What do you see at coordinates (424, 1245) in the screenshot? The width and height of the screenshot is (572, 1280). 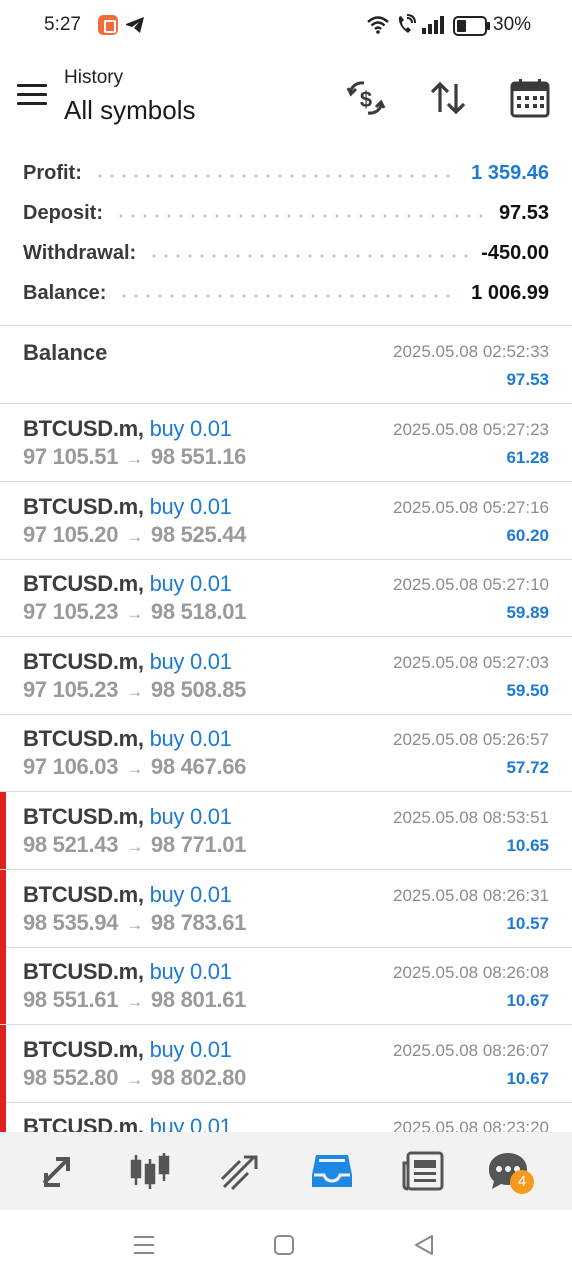 I see `back-icon` at bounding box center [424, 1245].